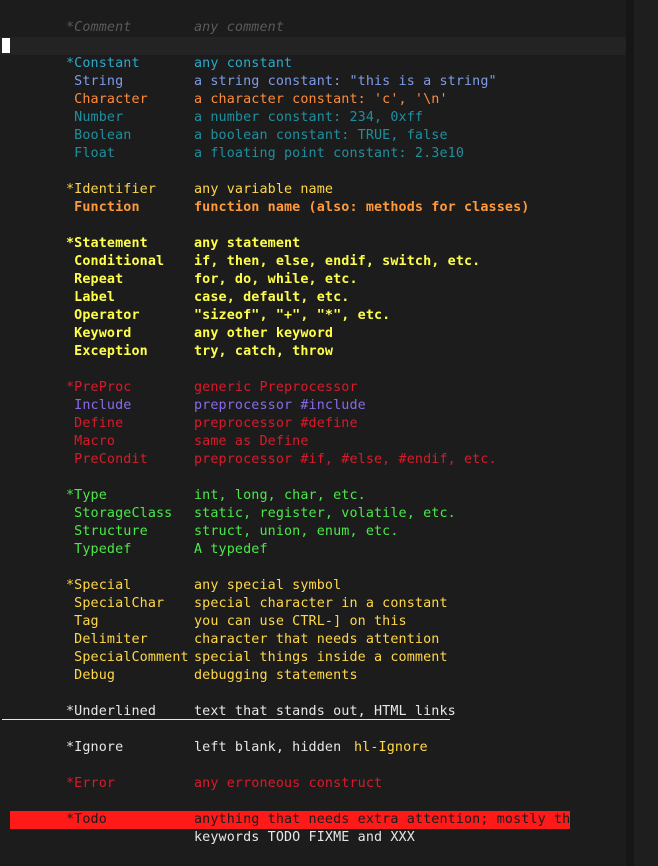 This screenshot has height=866, width=658. I want to click on group-description: if, then, else, endif, switch, etc., so click(337, 261).